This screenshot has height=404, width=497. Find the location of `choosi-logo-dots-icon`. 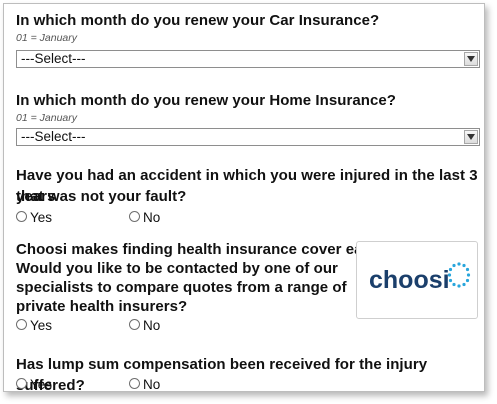

choosi-logo-dots-icon is located at coordinates (459, 275).